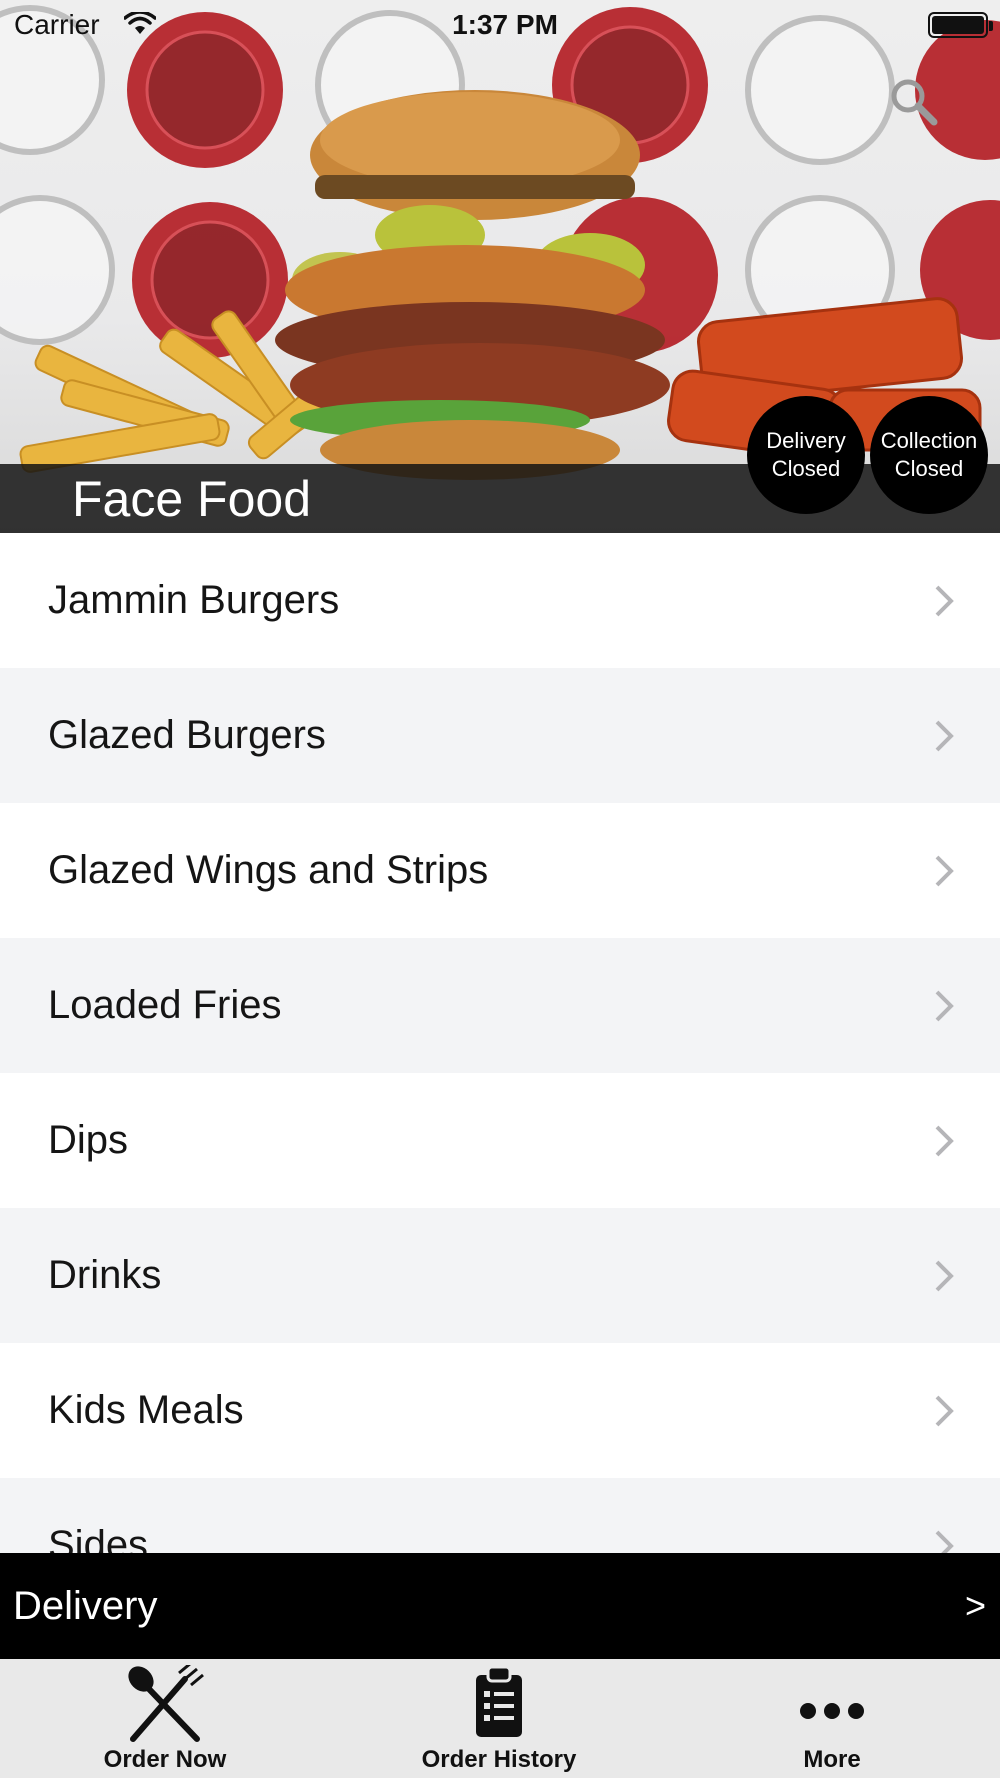 The height and width of the screenshot is (1778, 1000). I want to click on delivery-status-badge: Delivery Closed, so click(806, 455).